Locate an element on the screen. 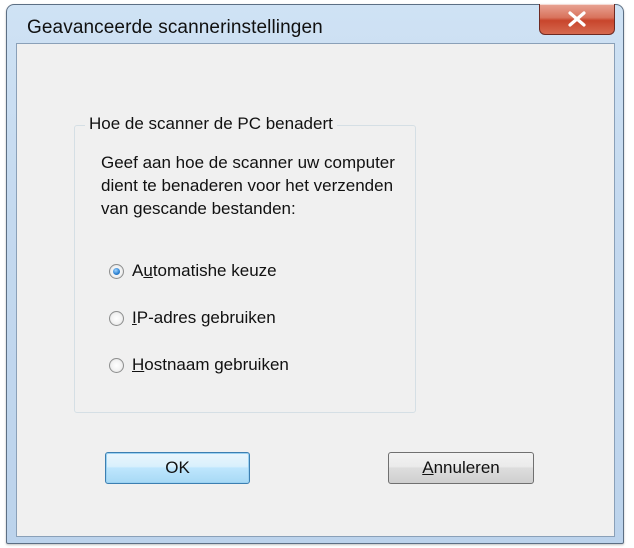  radio-button-selected is located at coordinates (116, 271).